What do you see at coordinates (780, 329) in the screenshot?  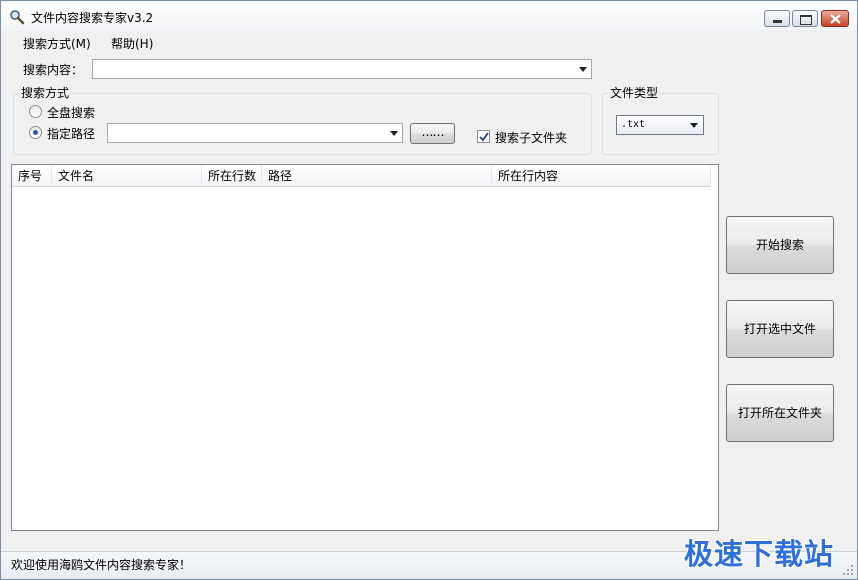 I see `open-selected-file-button: 打开选中文件` at bounding box center [780, 329].